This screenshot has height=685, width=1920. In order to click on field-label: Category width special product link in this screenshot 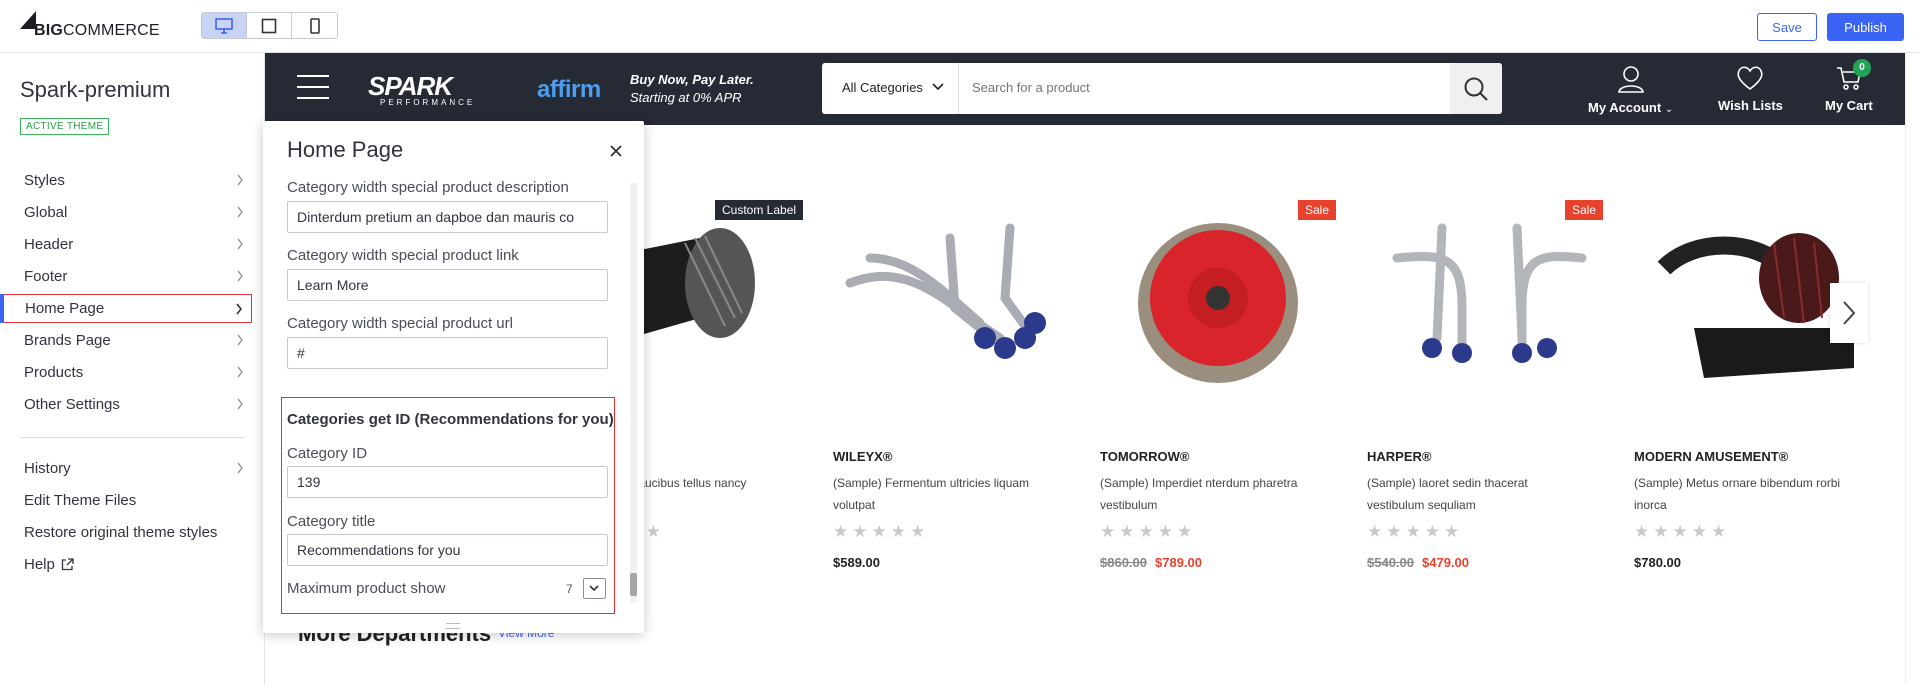, I will do `click(403, 255)`.